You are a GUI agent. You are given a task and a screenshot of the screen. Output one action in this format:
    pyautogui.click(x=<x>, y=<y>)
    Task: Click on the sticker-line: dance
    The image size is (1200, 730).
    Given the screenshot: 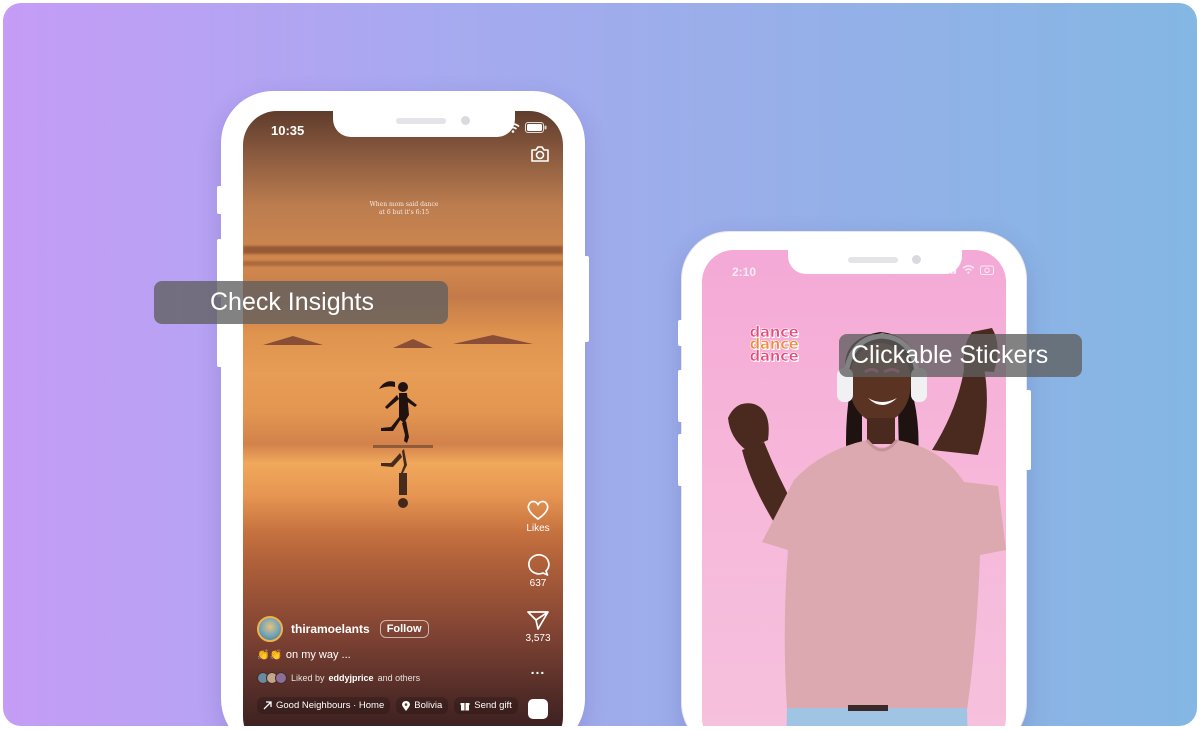 What is the action you would take?
    pyautogui.click(x=774, y=356)
    